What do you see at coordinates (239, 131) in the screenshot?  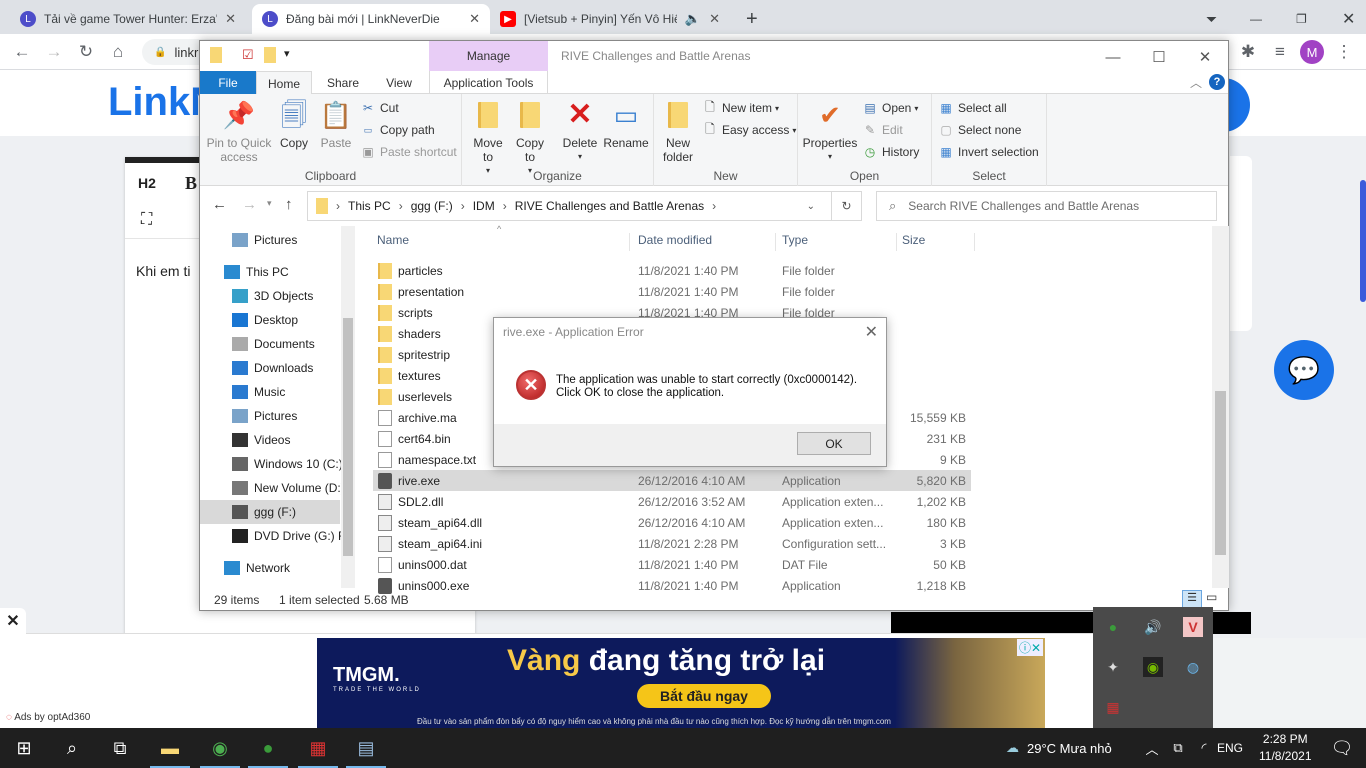 I see `pin-quick-access-button: 📌 Pin to Quick access` at bounding box center [239, 131].